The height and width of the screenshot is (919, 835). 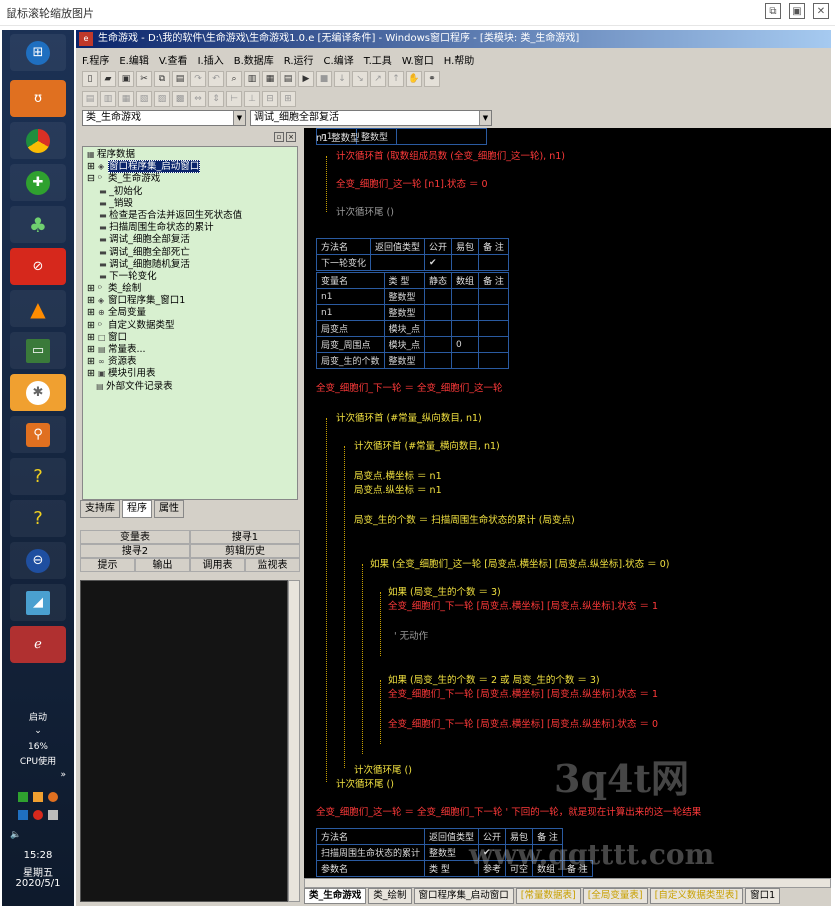 What do you see at coordinates (90, 79) in the screenshot?
I see `new-file-icon: ▯` at bounding box center [90, 79].